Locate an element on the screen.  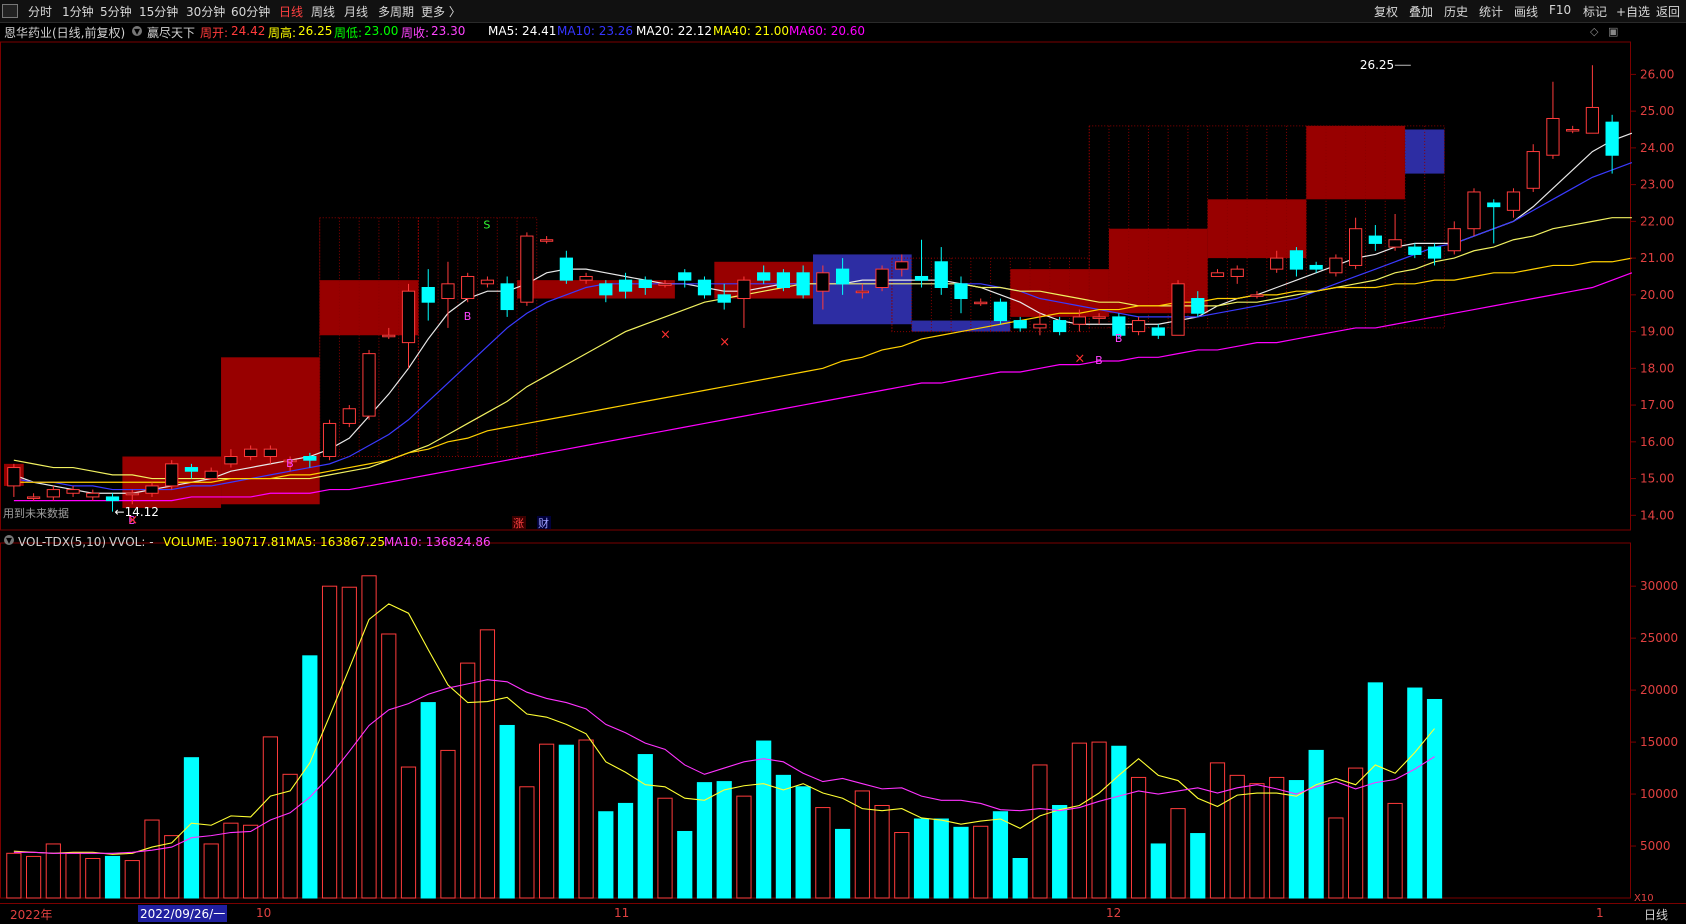
weekly-down-box is located at coordinates (961, 326).